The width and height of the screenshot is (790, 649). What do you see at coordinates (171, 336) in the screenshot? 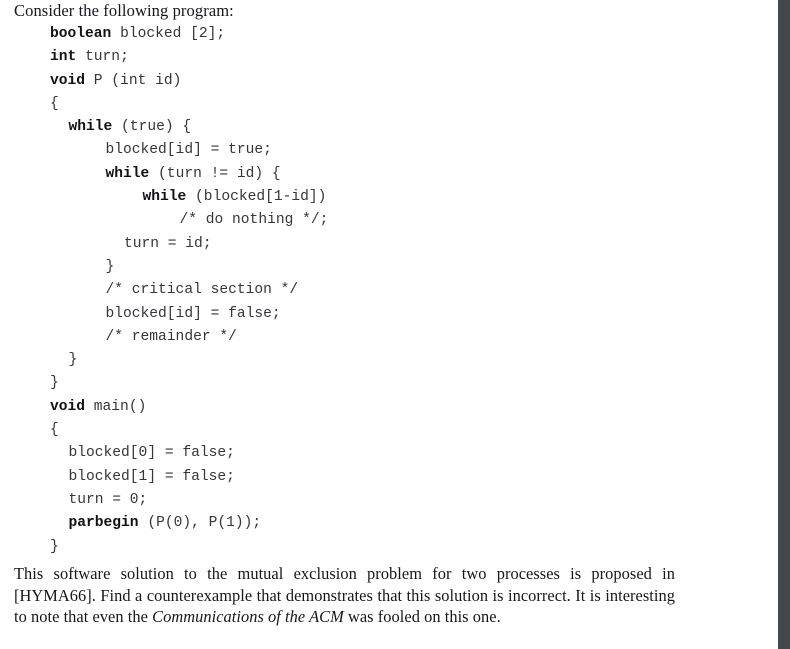
I see `code-text: /* remainder */` at bounding box center [171, 336].